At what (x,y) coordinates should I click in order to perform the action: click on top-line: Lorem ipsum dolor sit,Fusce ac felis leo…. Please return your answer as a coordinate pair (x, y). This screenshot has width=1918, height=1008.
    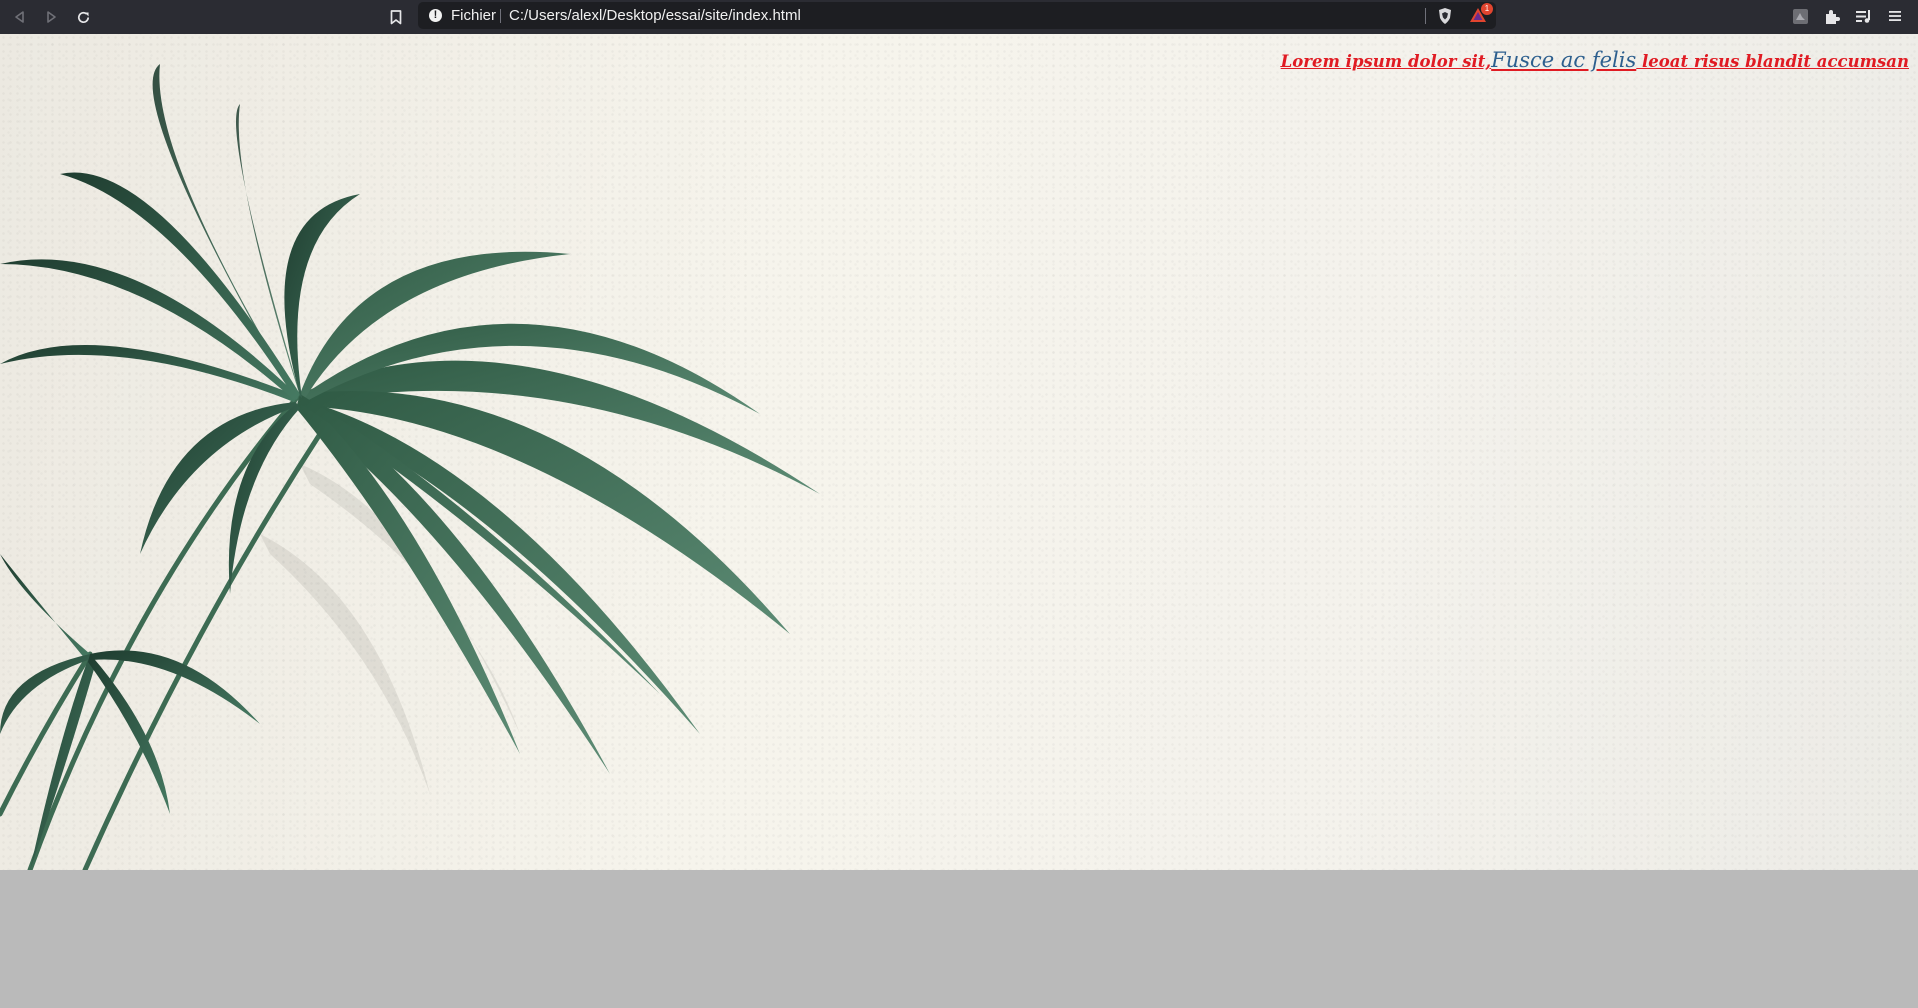
    Looking at the image, I should click on (1595, 60).